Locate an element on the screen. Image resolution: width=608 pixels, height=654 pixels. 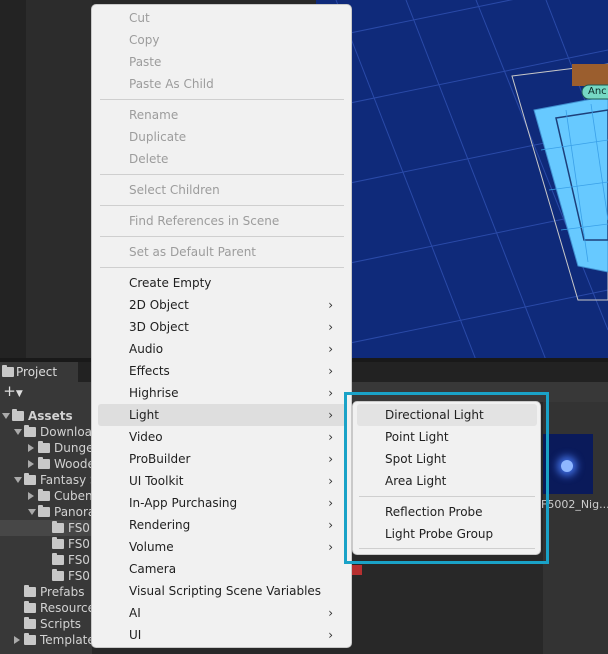
menu-item-label: 2D Object is located at coordinates (159, 305).